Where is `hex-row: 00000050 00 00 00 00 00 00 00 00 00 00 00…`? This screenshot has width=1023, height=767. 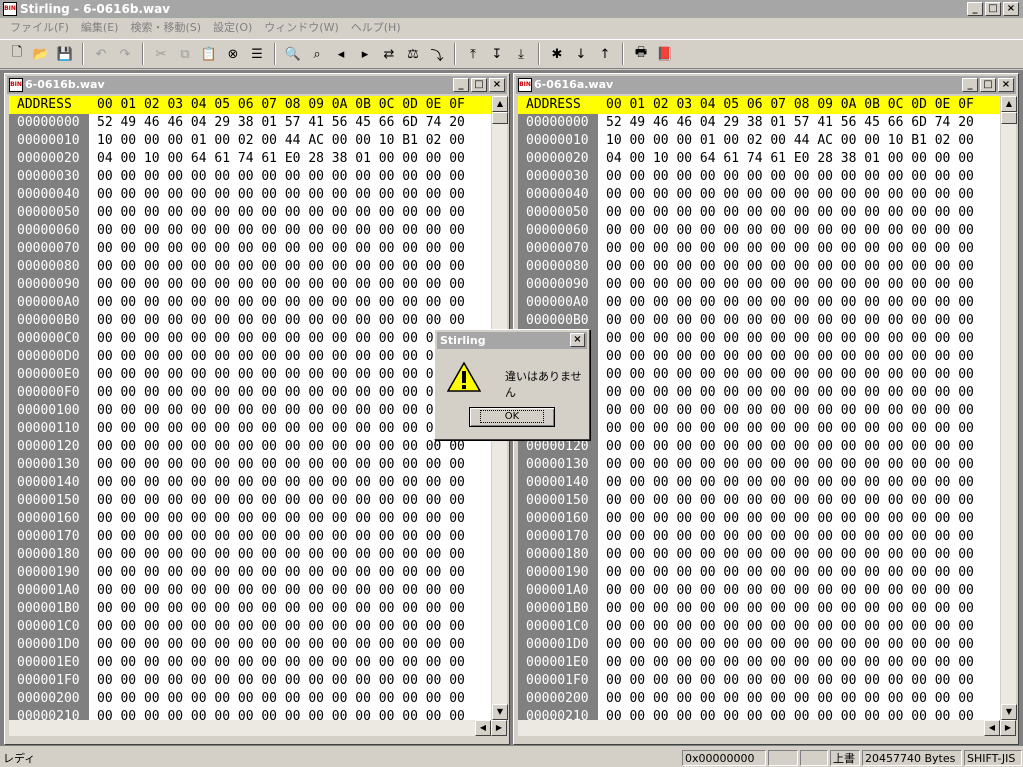
hex-row: 00000050 00 00 00 00 00 00 00 00 00 00 00… is located at coordinates (250, 213).